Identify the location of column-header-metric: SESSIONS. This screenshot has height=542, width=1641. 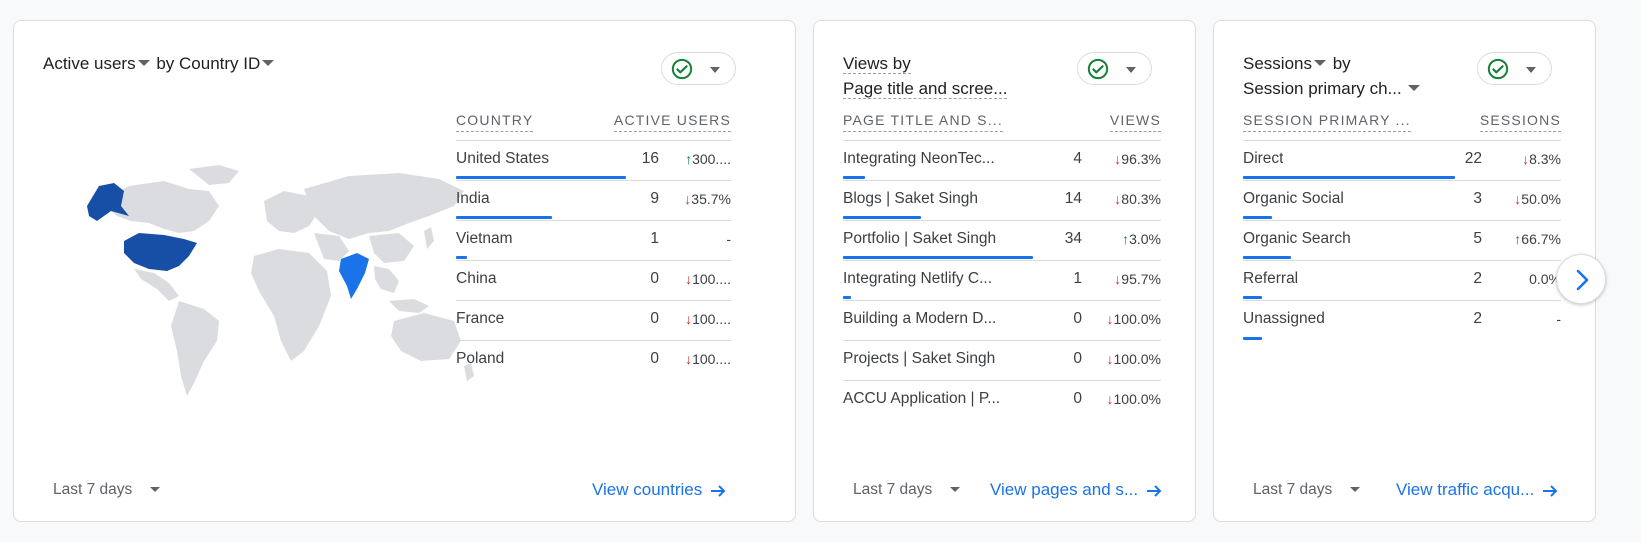
(1520, 120).